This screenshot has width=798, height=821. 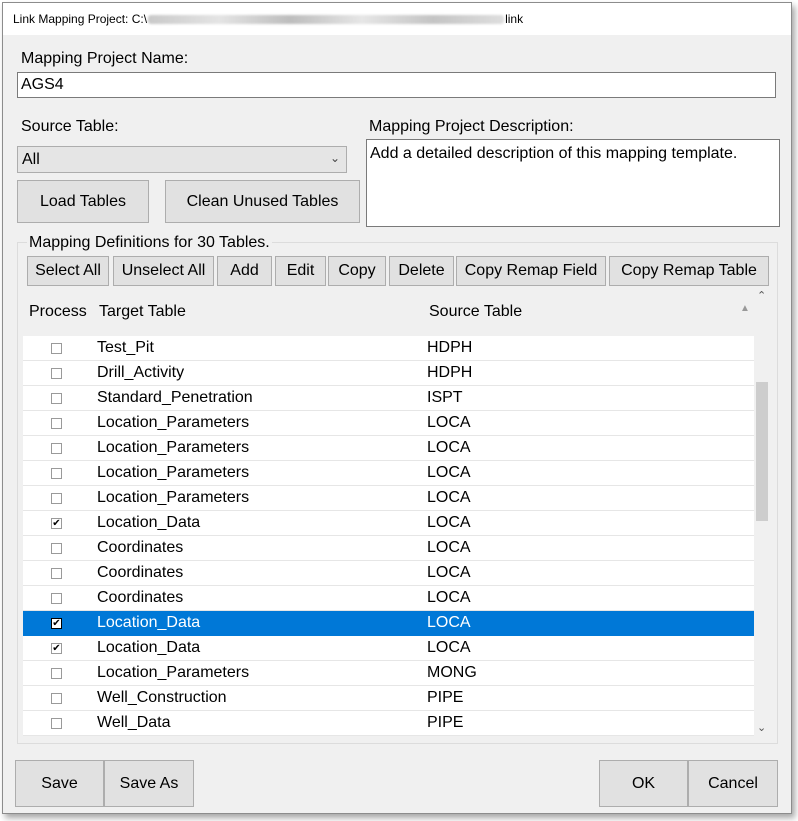 I want to click on column-header-source-table: Source Table, so click(x=475, y=312).